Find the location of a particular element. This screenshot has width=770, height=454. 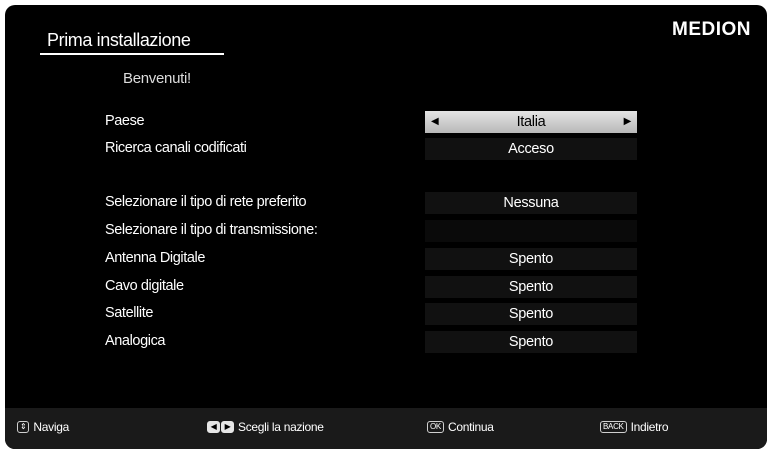

setting-row-encrypted-search: Ricerca canali codificati Acceso is located at coordinates (386, 149).